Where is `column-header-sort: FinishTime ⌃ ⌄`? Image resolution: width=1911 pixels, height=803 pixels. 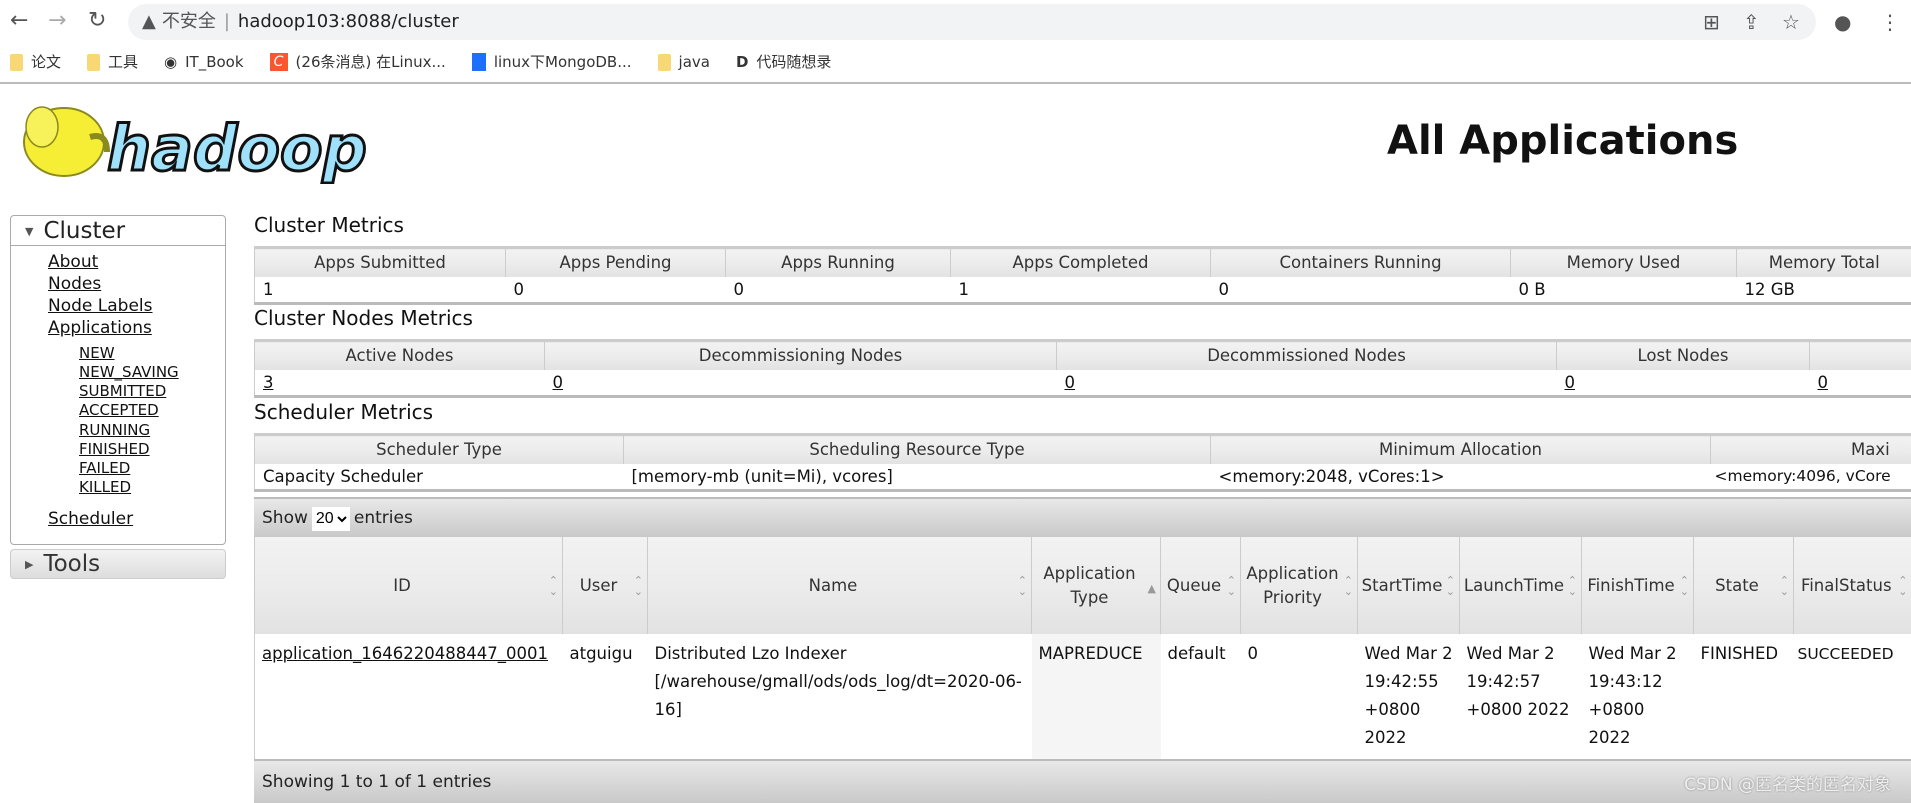 column-header-sort: FinishTime ⌃ ⌄ is located at coordinates (1637, 585).